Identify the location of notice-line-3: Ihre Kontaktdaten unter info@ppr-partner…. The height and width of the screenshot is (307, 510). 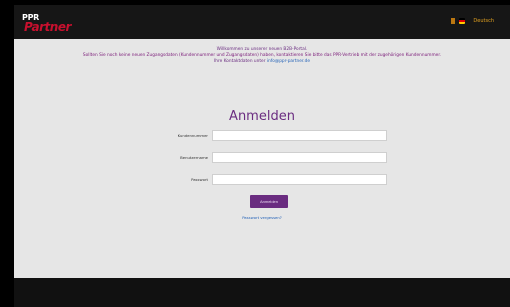
(262, 62).